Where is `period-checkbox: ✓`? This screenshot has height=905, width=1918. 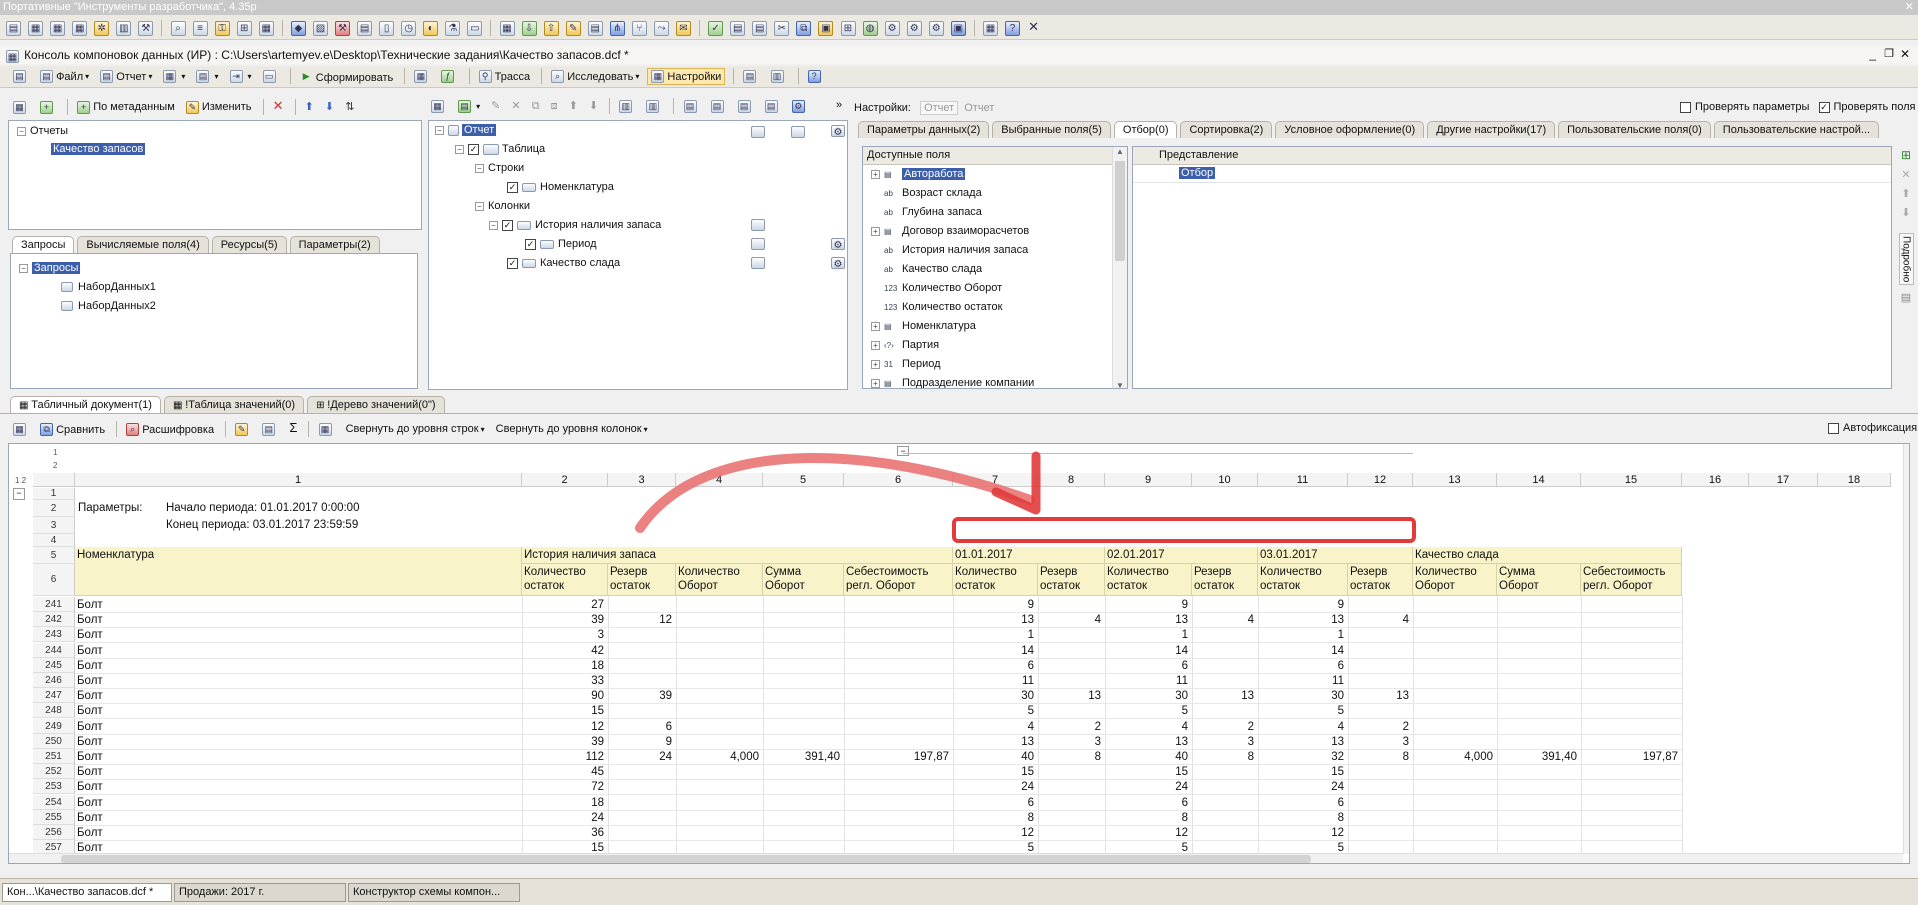 period-checkbox: ✓ is located at coordinates (530, 244).